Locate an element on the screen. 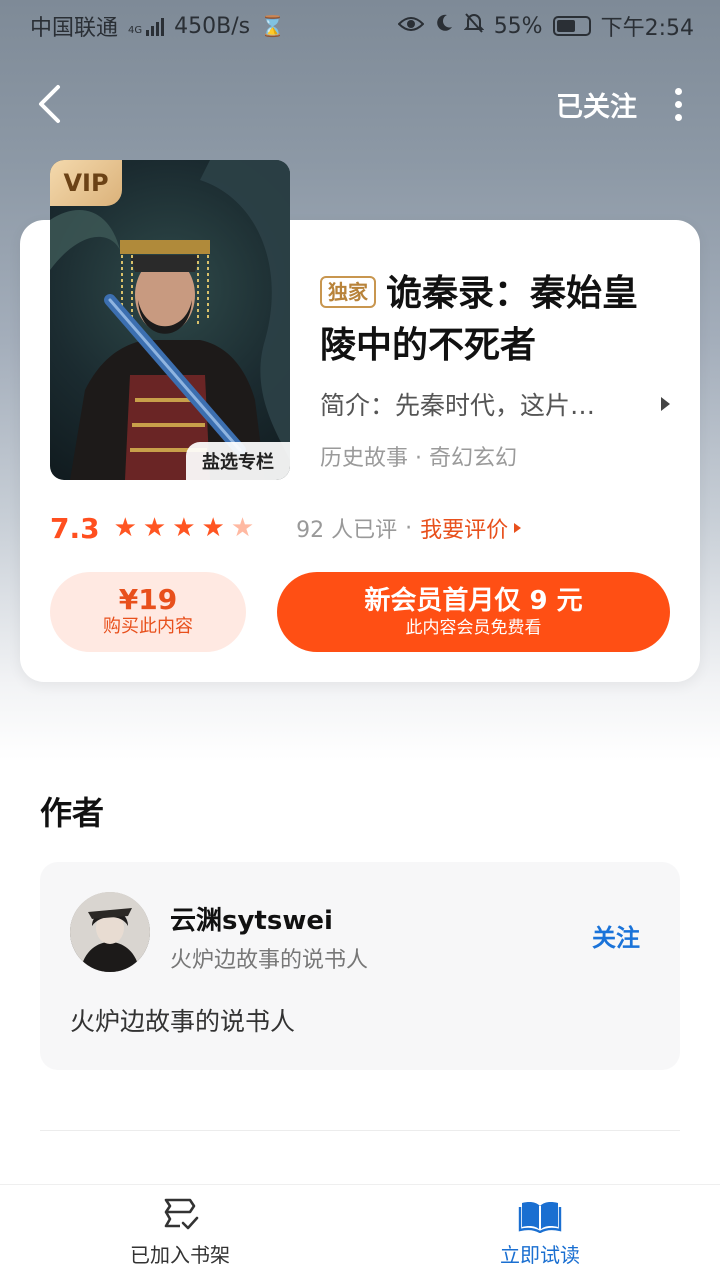  buy-price: ¥19 is located at coordinates (148, 599).